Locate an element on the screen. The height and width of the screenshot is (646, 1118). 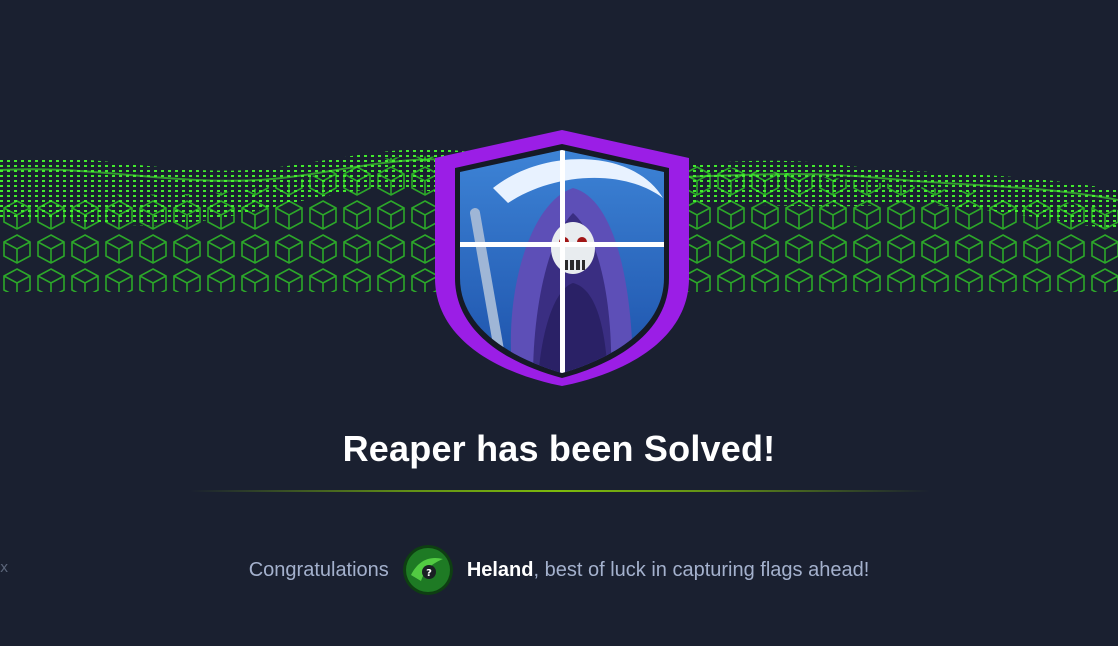
edge-glyph: ⅹ is located at coordinates (4, 568).